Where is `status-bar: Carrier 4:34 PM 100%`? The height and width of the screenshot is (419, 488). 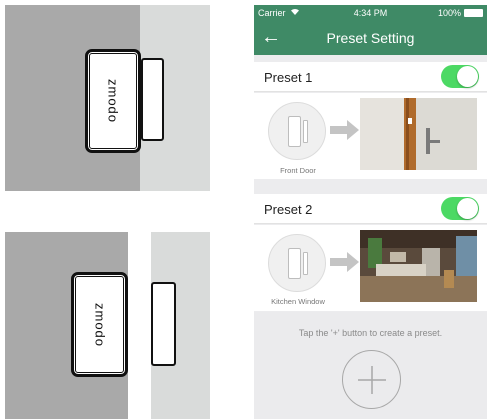 status-bar: Carrier 4:34 PM 100% is located at coordinates (370, 13).